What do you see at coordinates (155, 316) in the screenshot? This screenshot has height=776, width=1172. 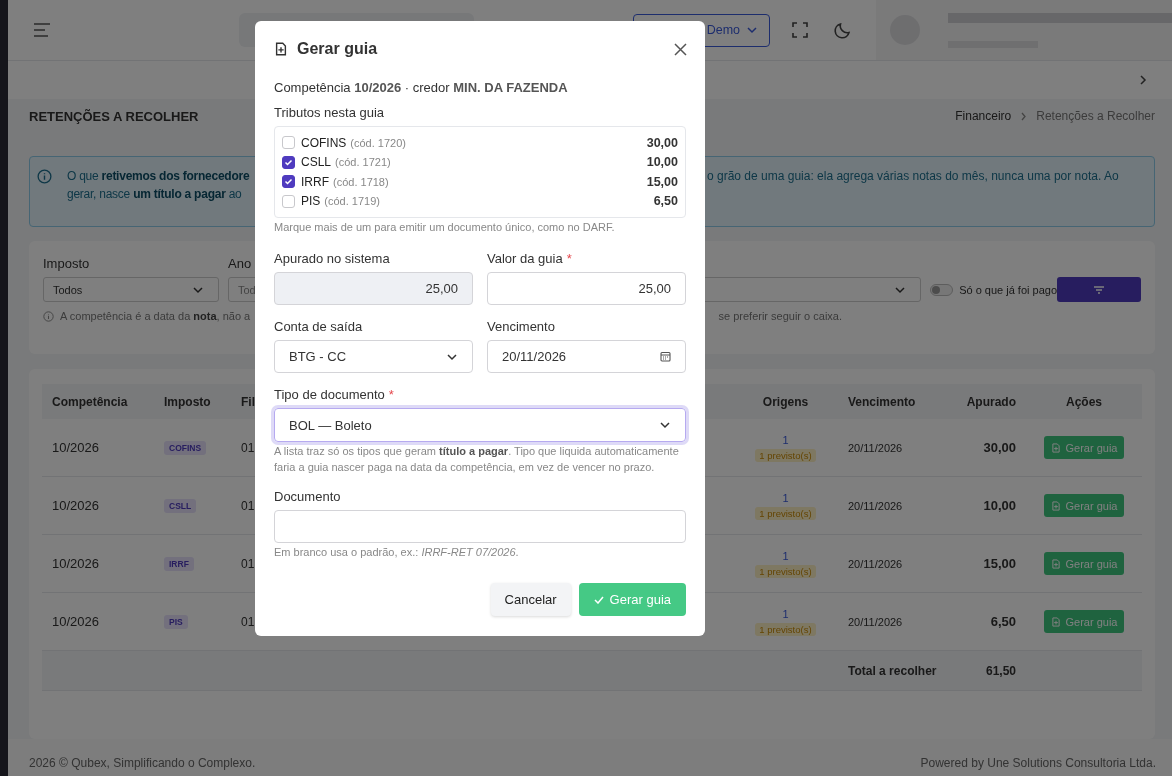 I see `hint-text: A competência é a data da nota, não a` at bounding box center [155, 316].